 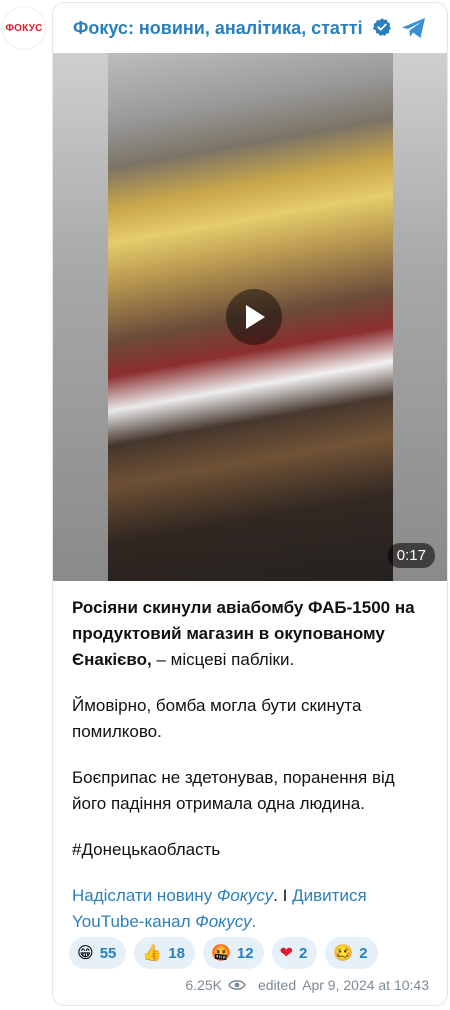 I want to click on video-letterbox-right, so click(x=420, y=317).